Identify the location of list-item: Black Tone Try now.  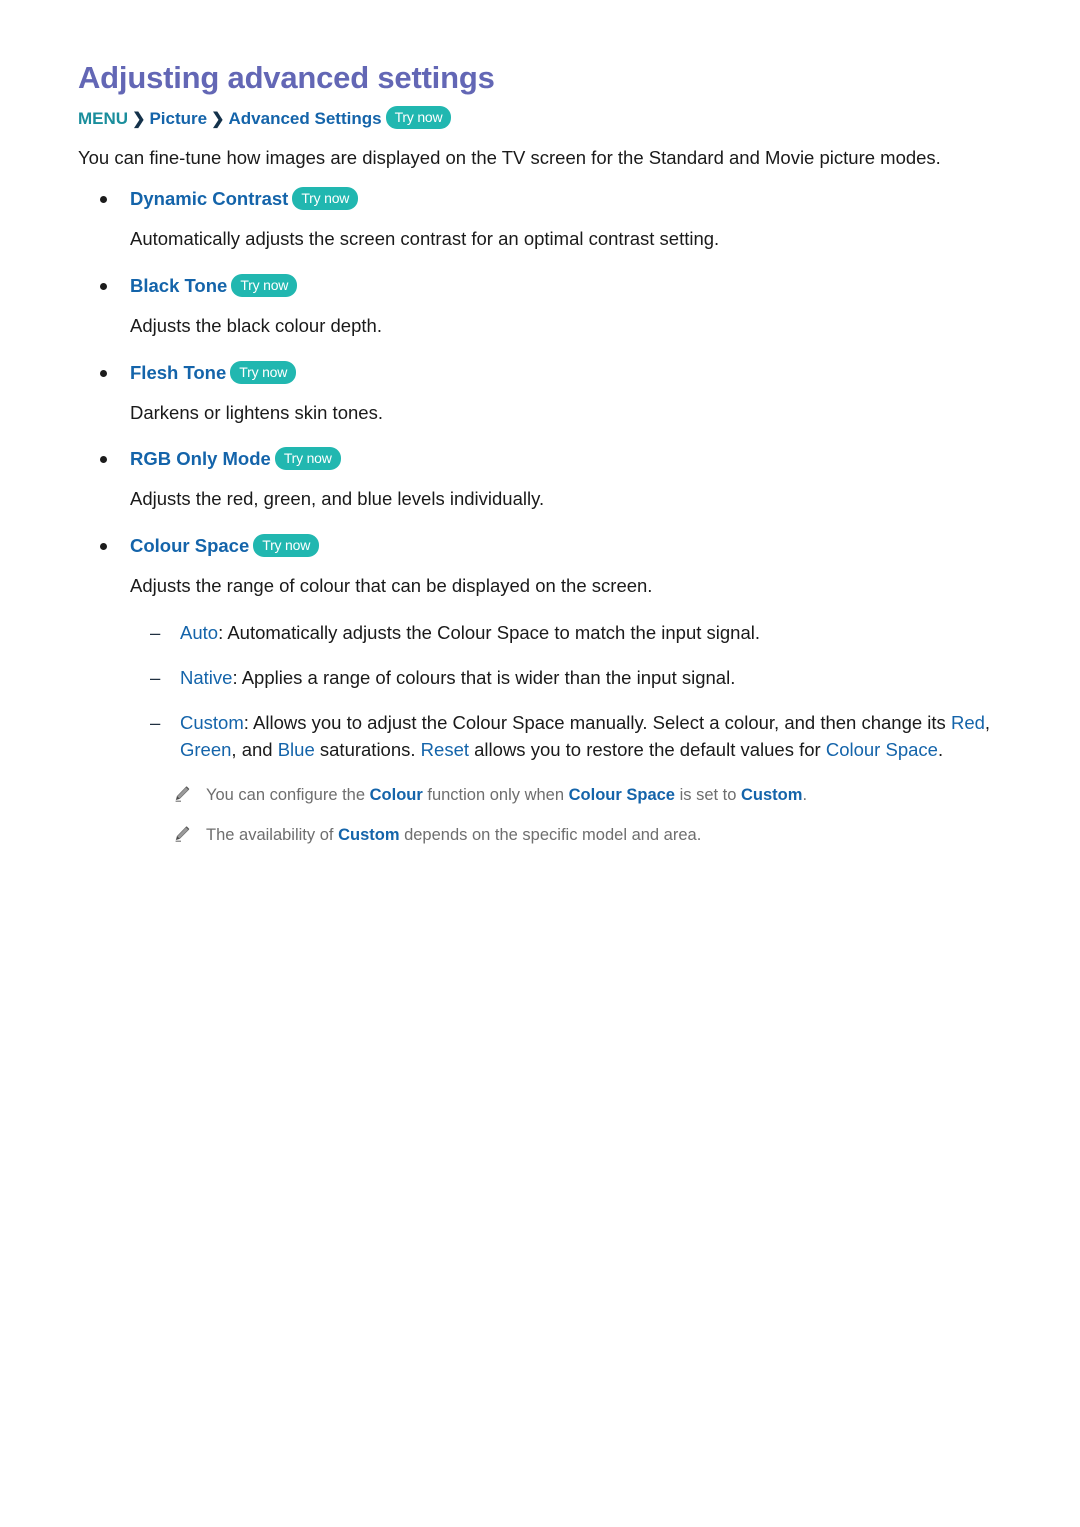
(540, 285).